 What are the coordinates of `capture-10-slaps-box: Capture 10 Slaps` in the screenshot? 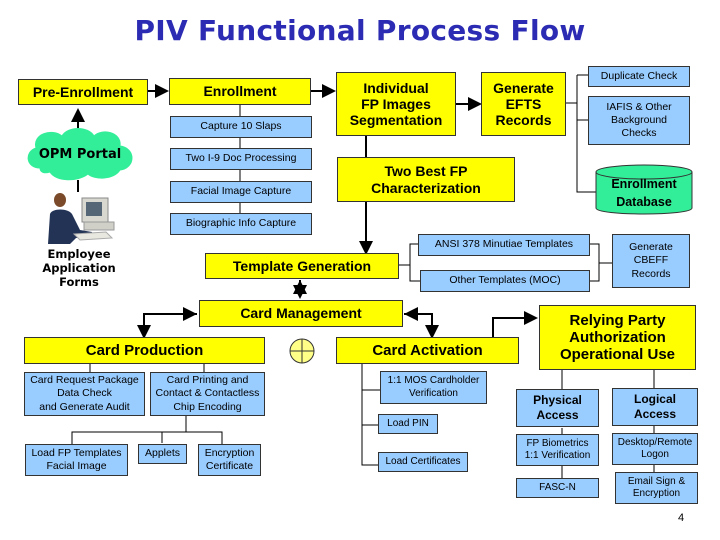 It's located at (241, 127).